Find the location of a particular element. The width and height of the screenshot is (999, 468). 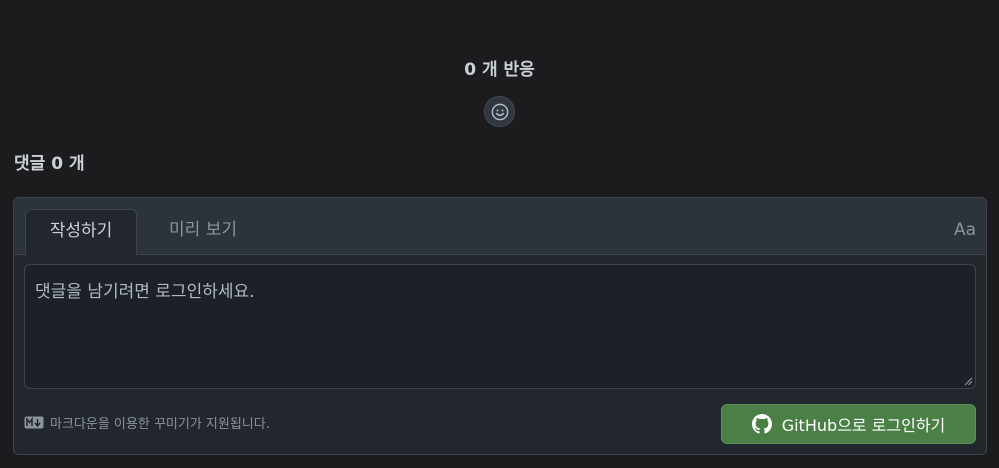

markdown-note-text: 마크다운을 이용한 꾸미기가 지원됩니다. is located at coordinates (160, 424).